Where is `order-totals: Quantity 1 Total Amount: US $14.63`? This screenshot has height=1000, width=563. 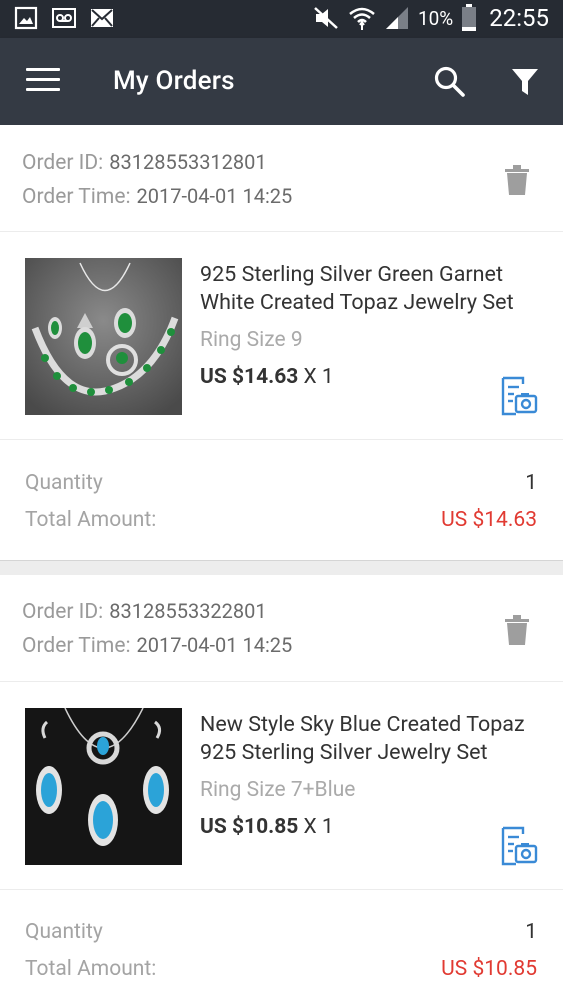
order-totals: Quantity 1 Total Amount: US $14.63 is located at coordinates (281, 502).